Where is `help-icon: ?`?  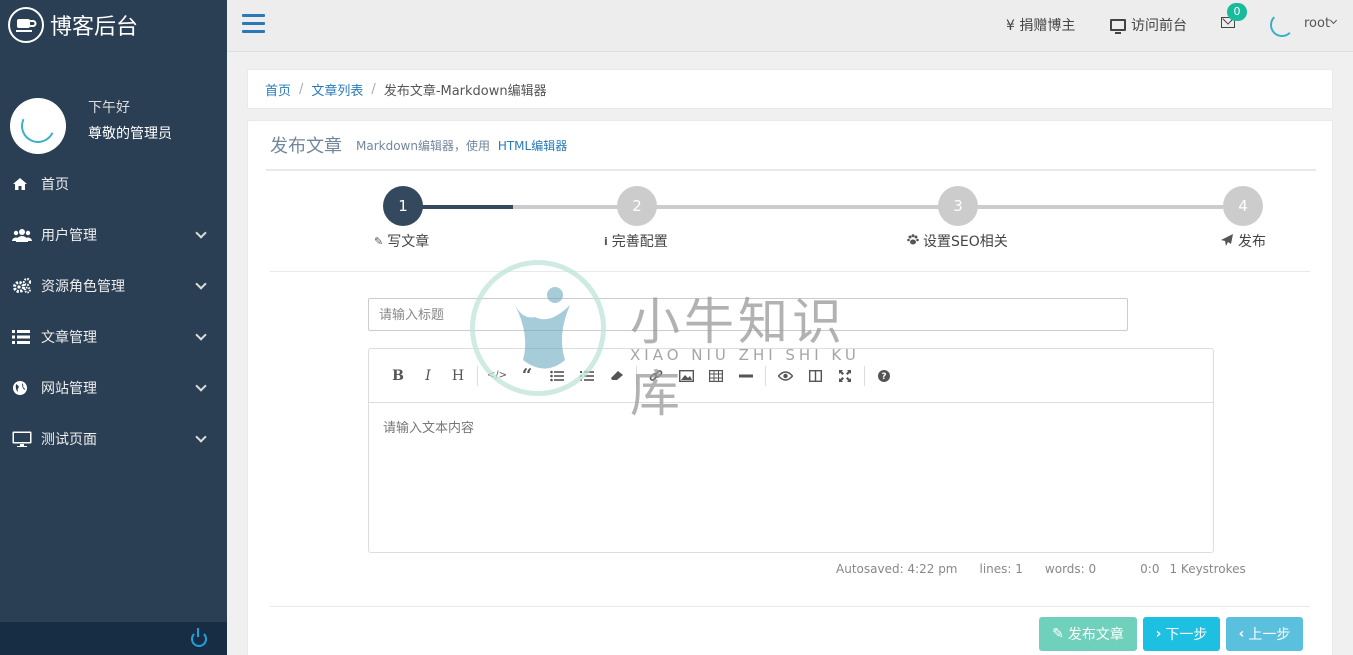 help-icon: ? is located at coordinates (884, 376).